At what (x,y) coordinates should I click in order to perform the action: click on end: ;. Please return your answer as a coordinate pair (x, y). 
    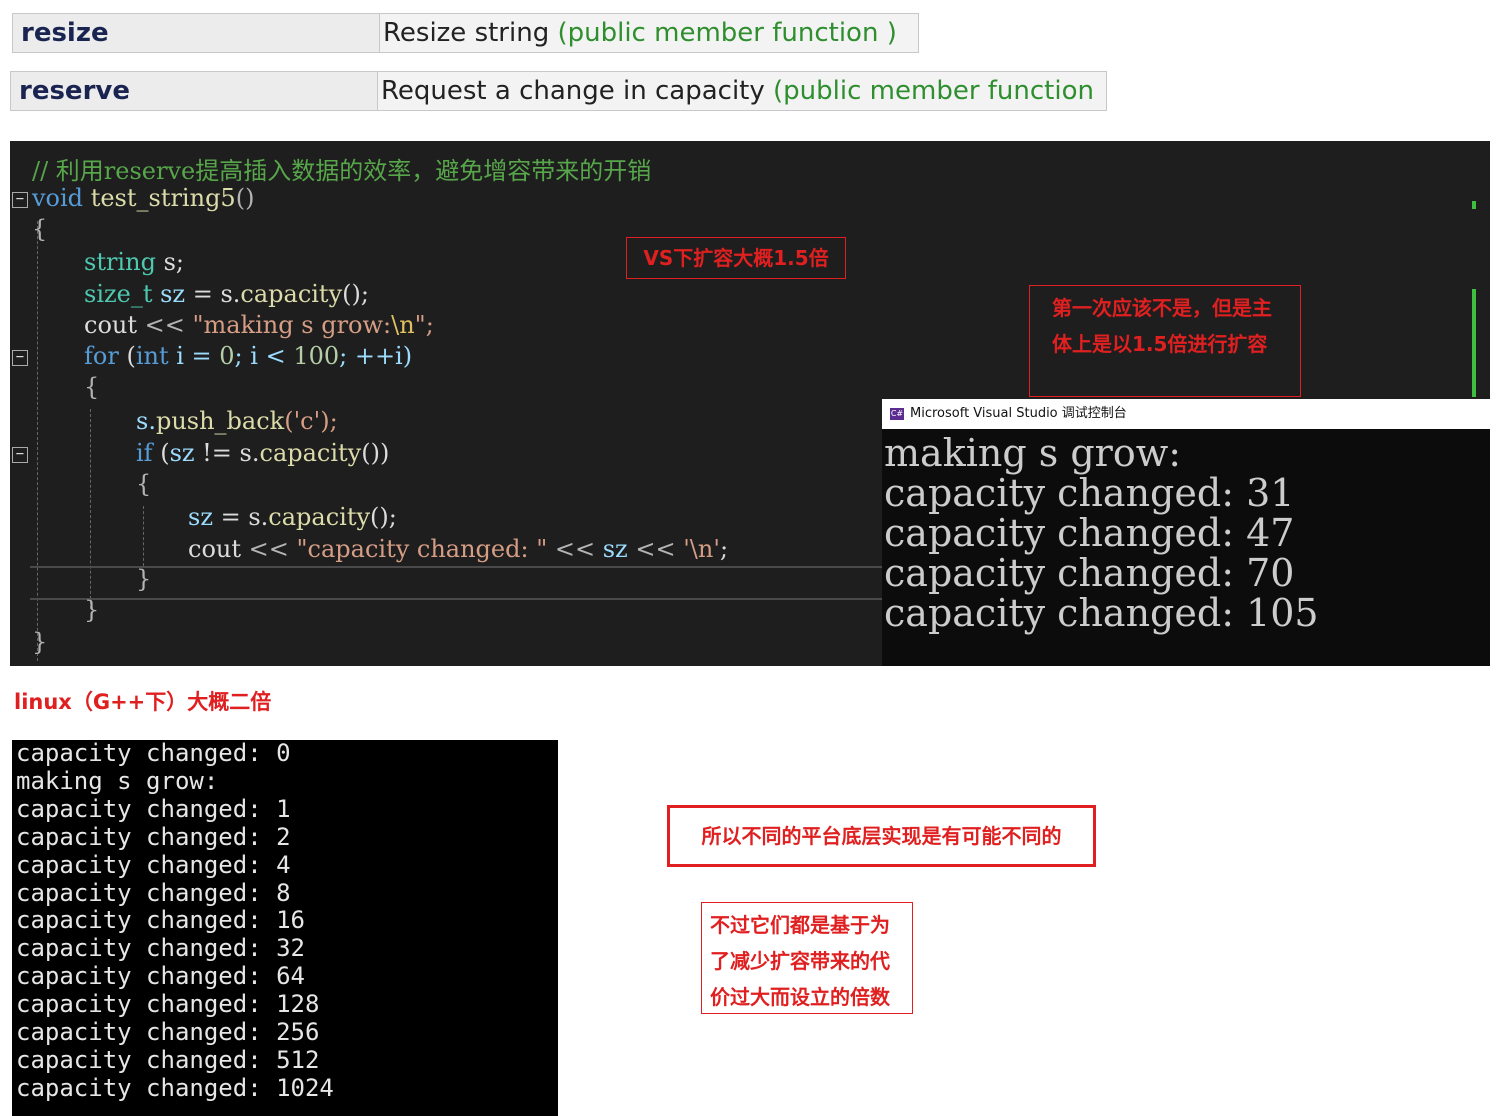
    Looking at the image, I should click on (724, 549).